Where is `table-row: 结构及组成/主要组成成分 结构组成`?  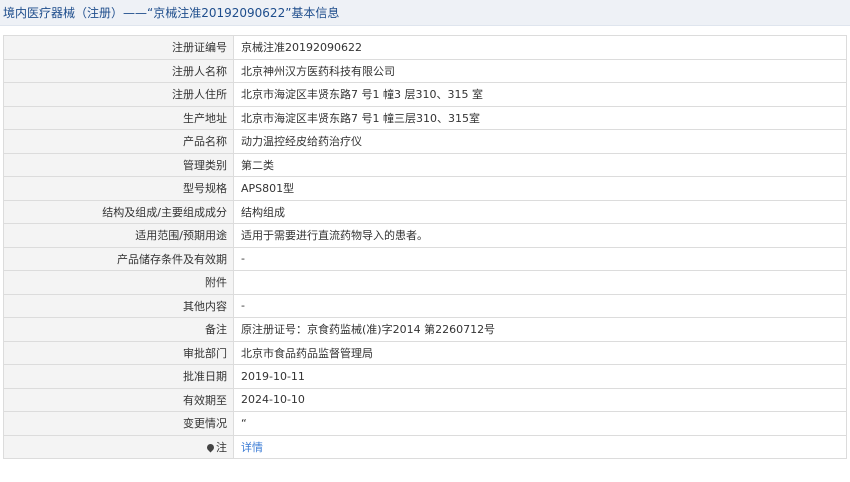 table-row: 结构及组成/主要组成成分 结构组成 is located at coordinates (425, 211).